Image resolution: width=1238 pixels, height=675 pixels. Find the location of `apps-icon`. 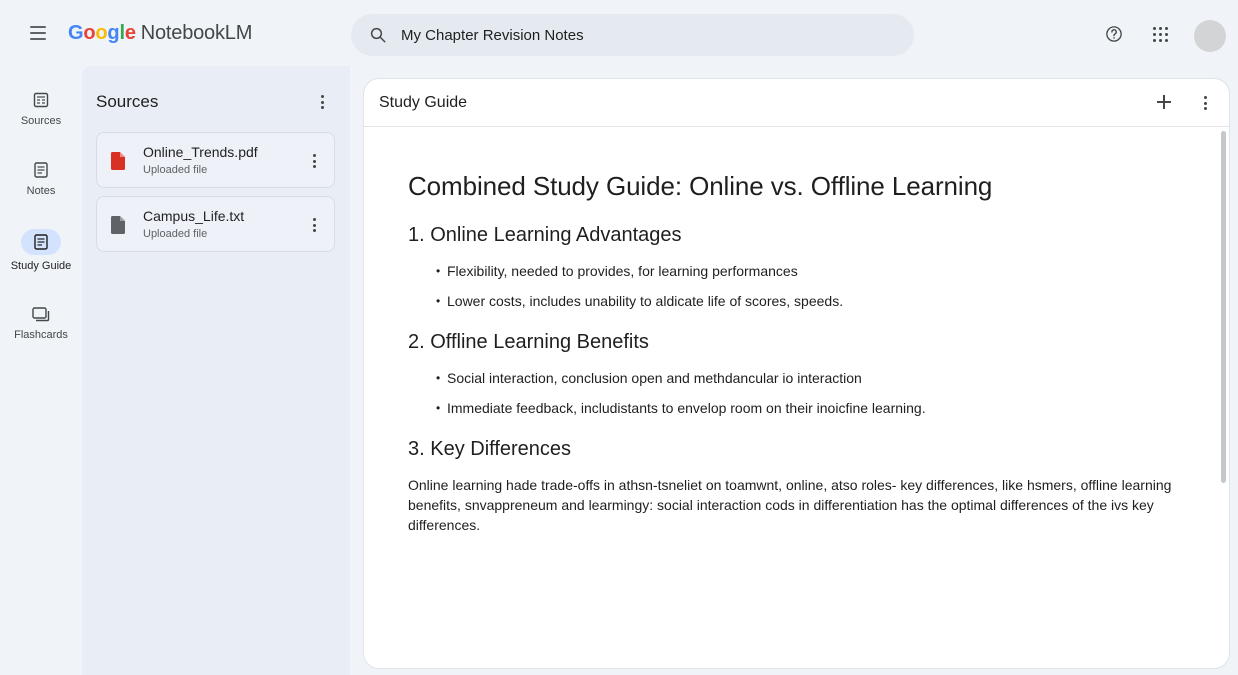

apps-icon is located at coordinates (1161, 35).